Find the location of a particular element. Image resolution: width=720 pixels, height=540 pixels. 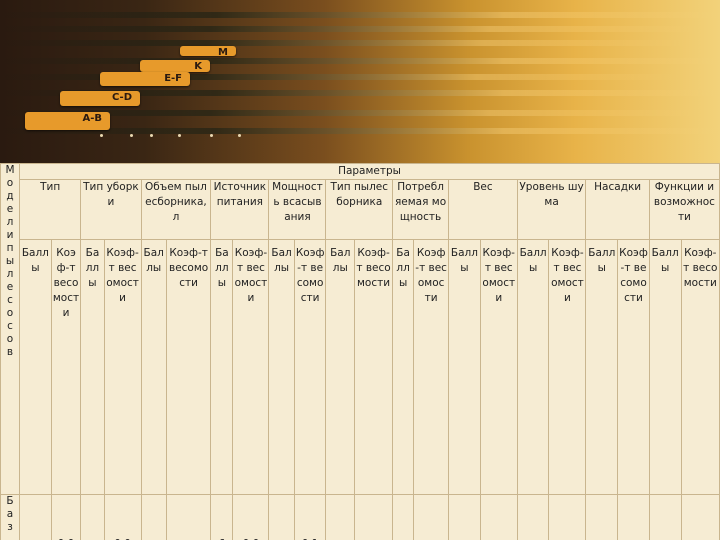

column-header: Потребляемая мощность is located at coordinates (421, 209).